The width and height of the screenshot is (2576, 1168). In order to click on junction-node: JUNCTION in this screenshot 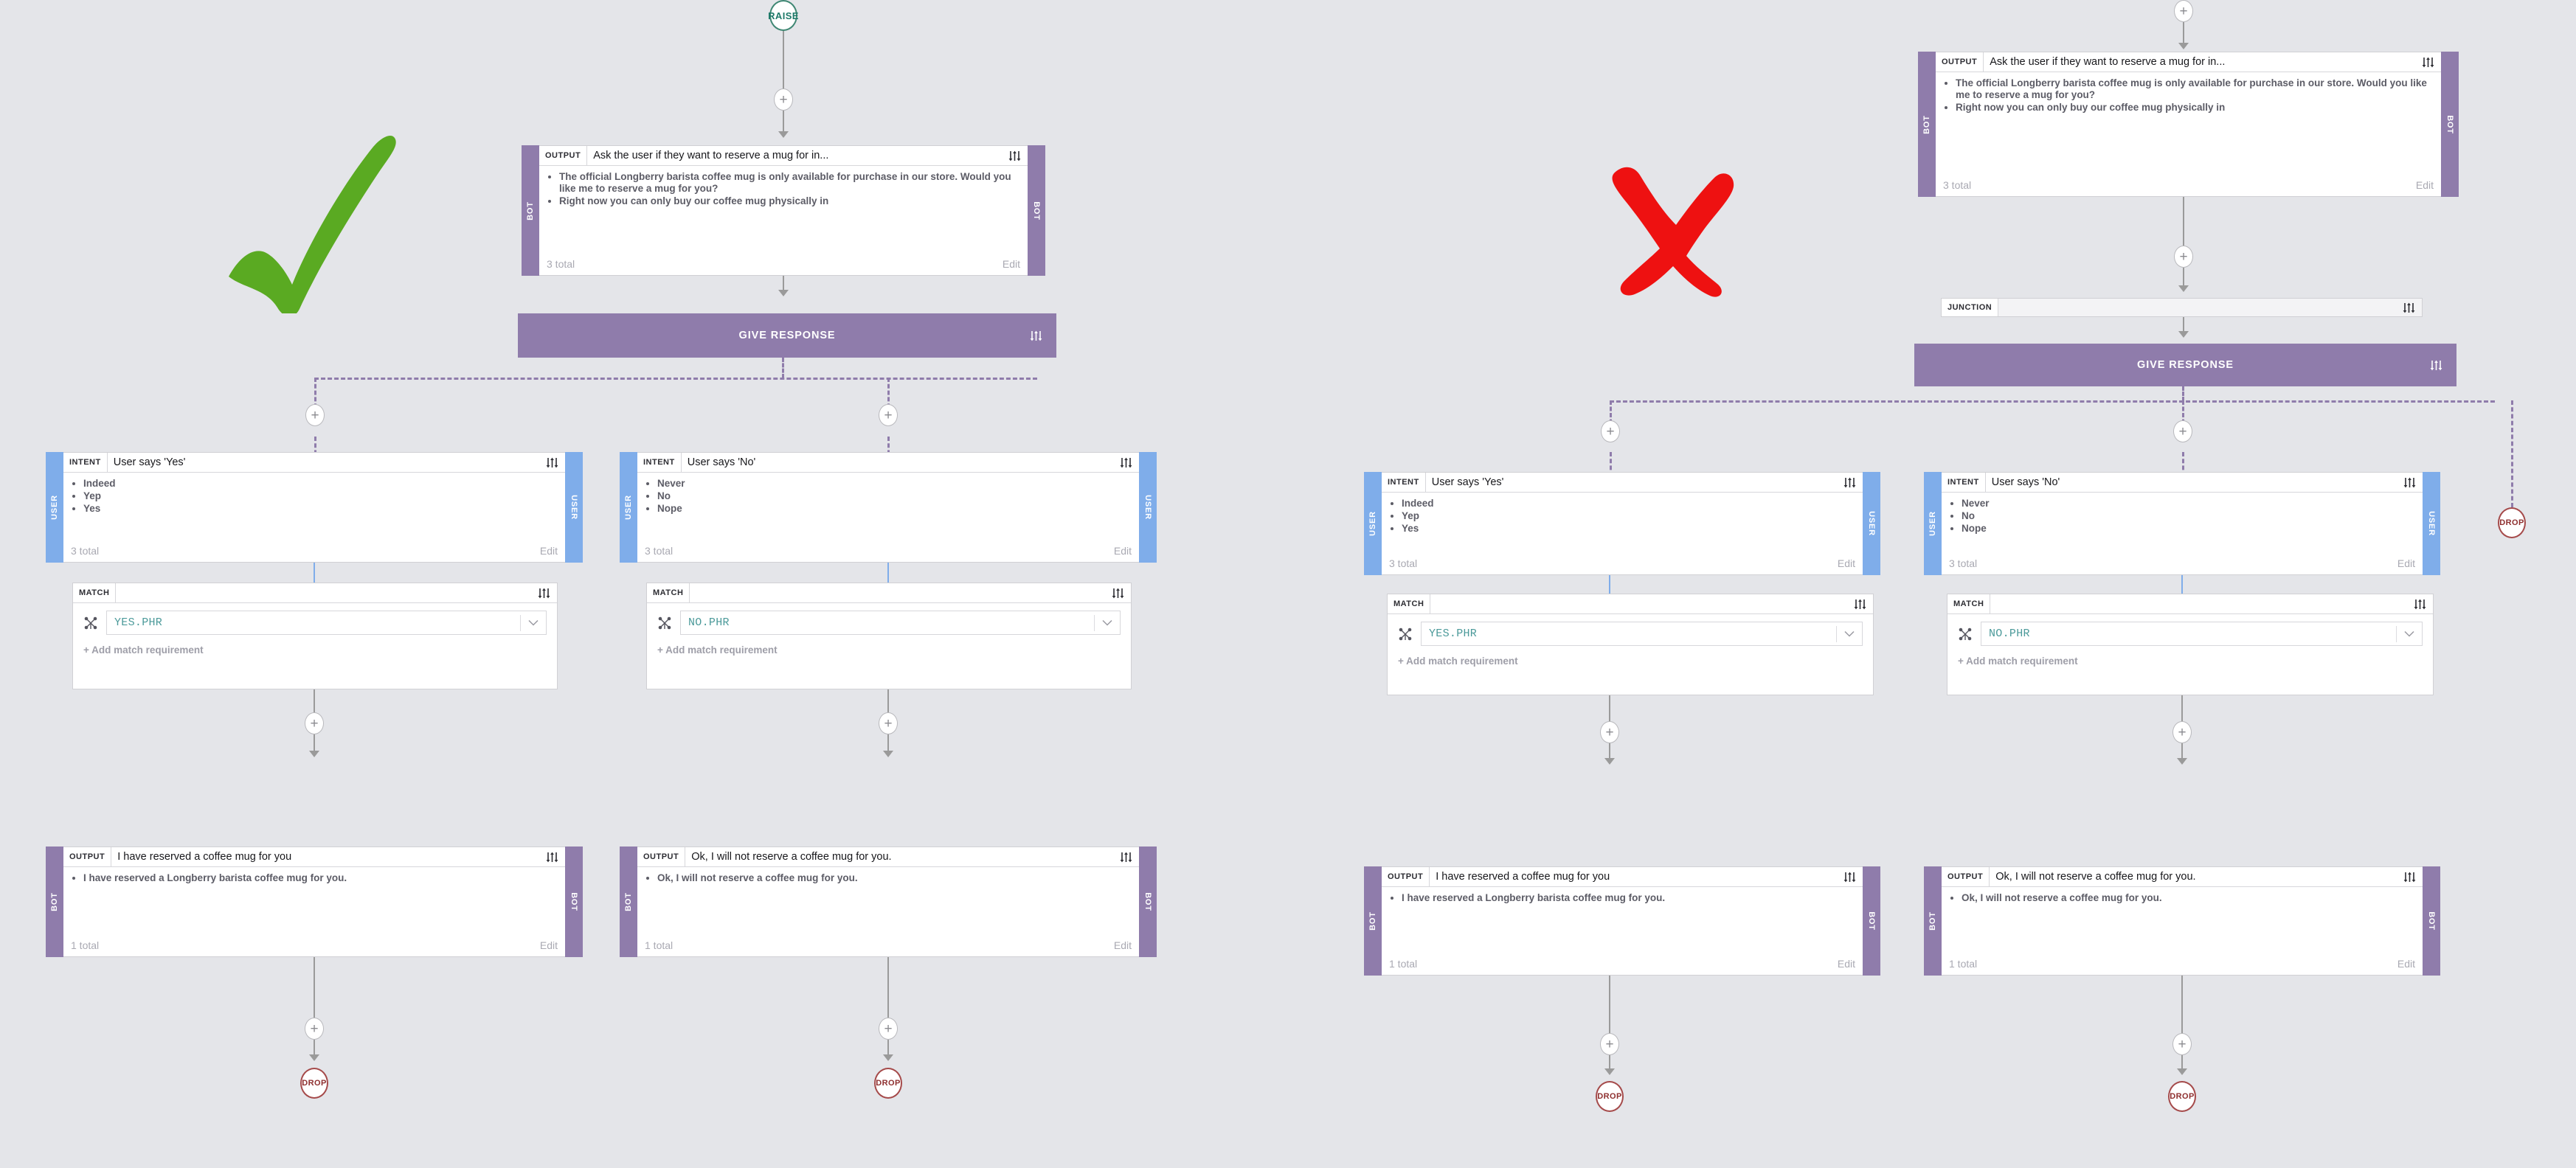, I will do `click(2182, 307)`.